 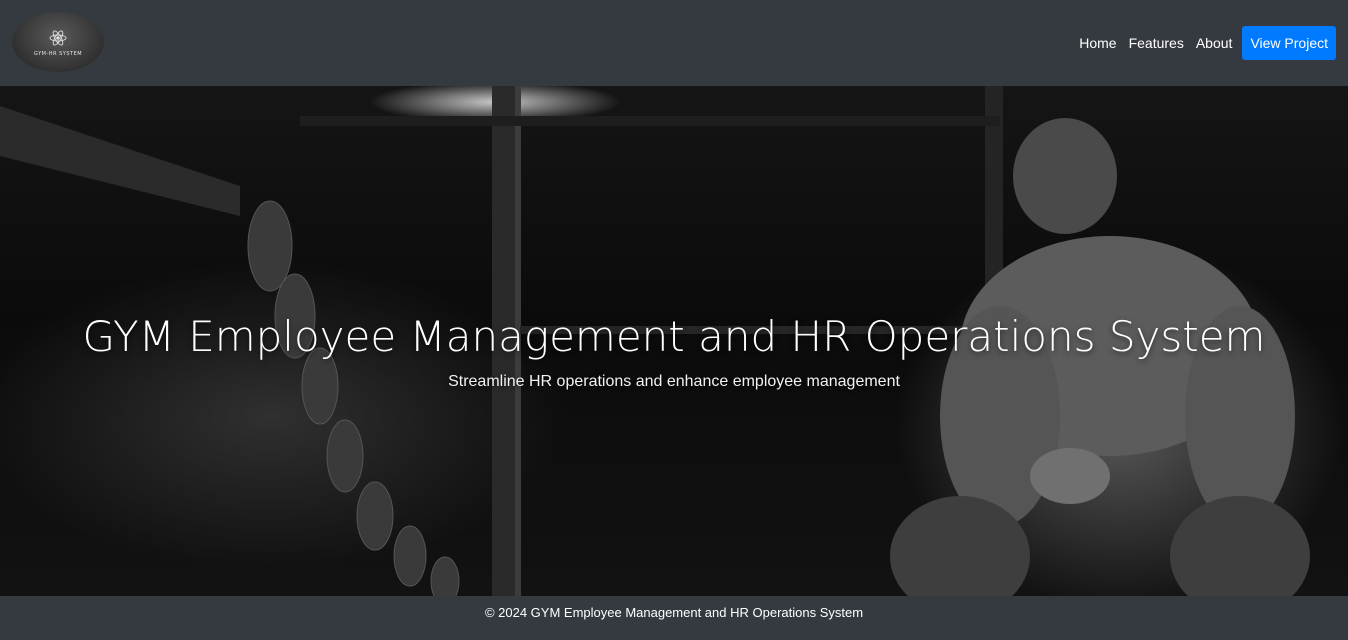 I want to click on main-nav: Home Features About View Project, so click(x=1204, y=43).